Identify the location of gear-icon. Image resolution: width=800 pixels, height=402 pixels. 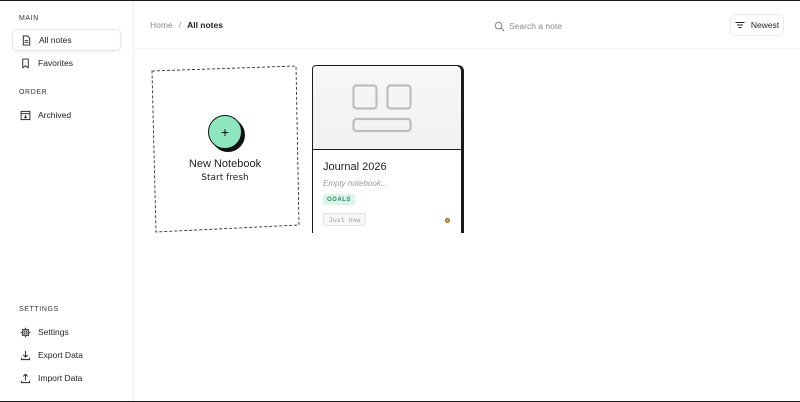
(25, 332).